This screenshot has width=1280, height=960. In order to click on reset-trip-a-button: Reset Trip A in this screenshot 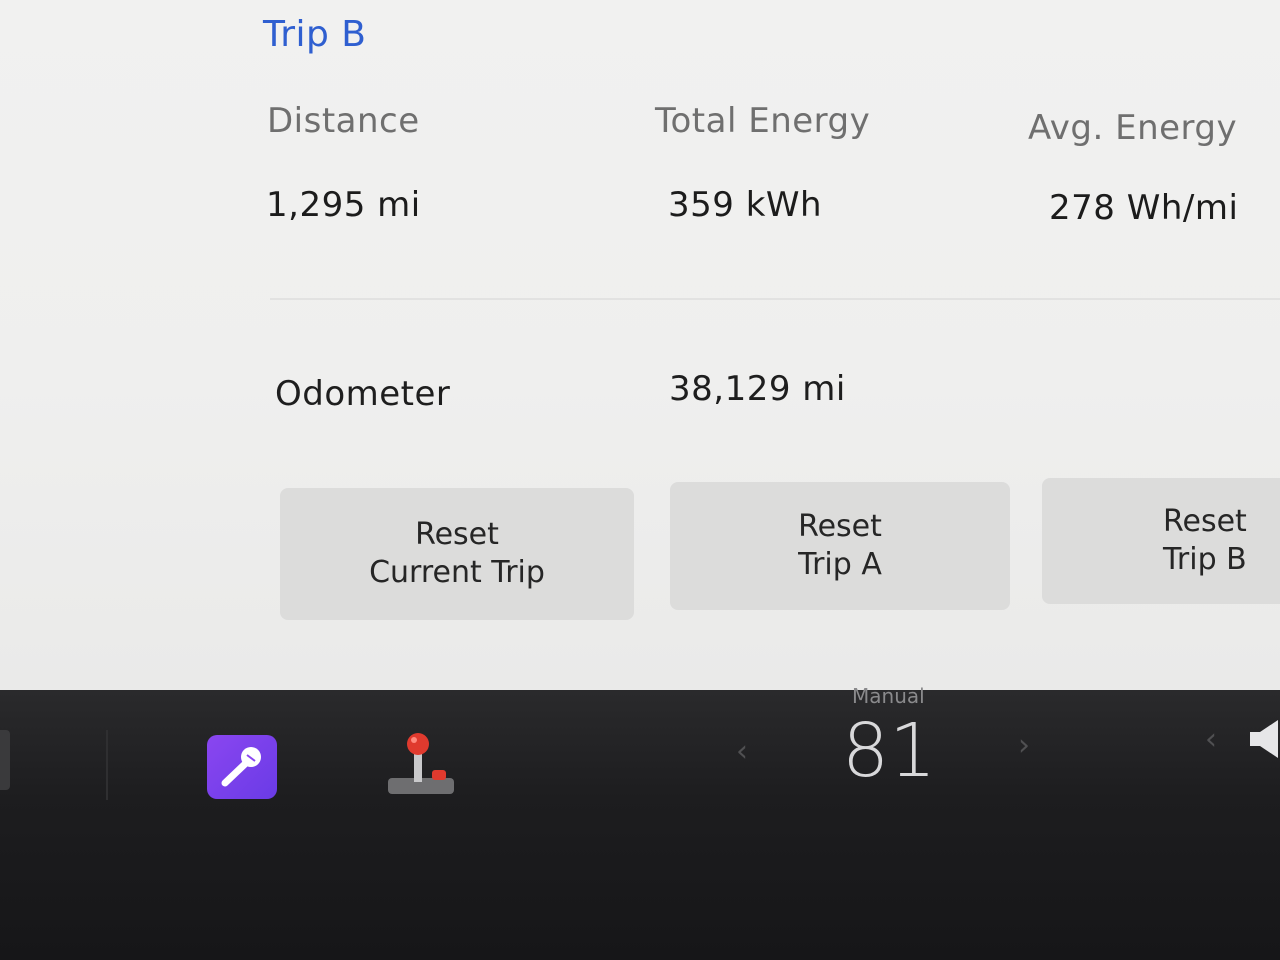, I will do `click(840, 546)`.